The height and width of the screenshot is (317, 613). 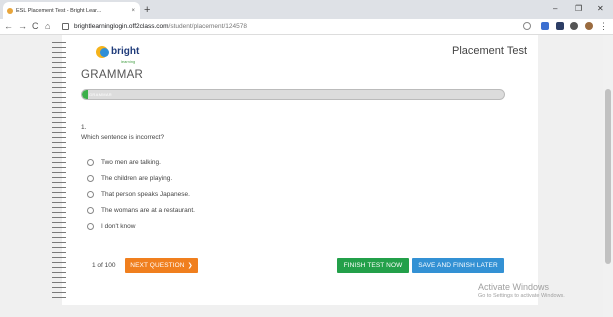 I want to click on next-question-button: NEXT QUESTION ❯, so click(x=161, y=265).